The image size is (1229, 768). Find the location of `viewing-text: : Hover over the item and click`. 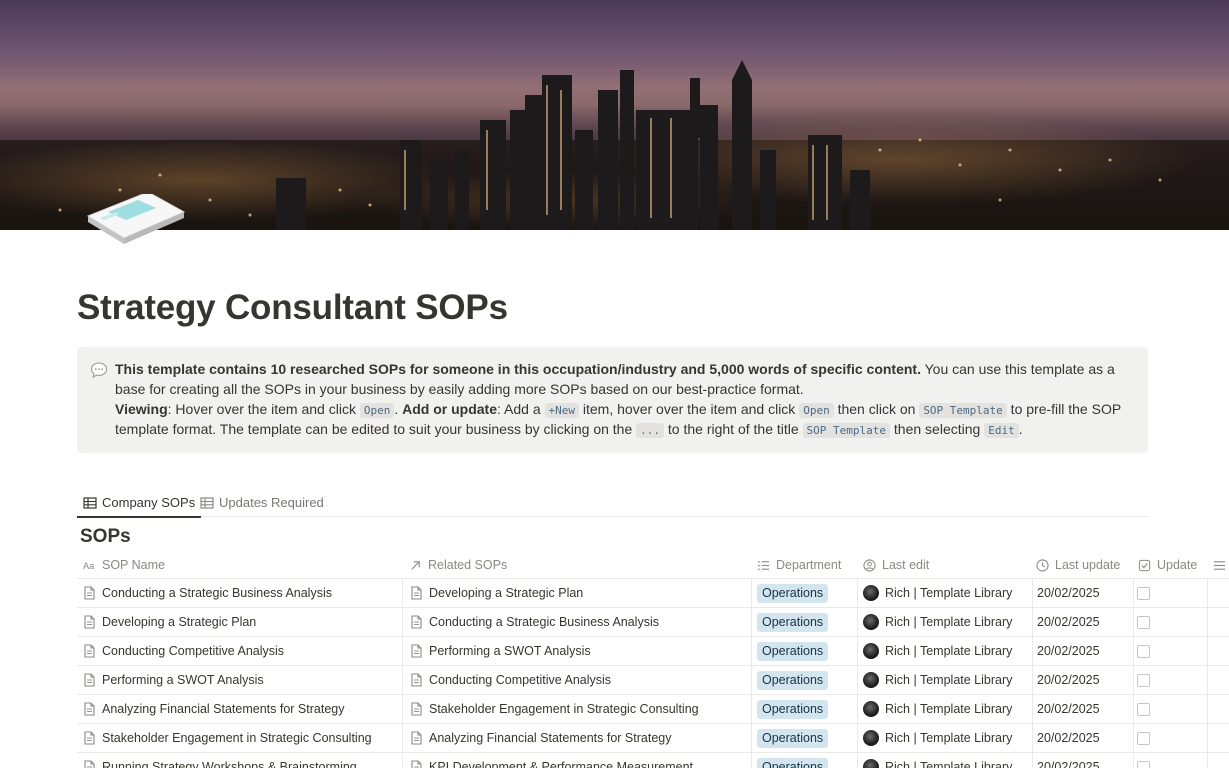

viewing-text: : Hover over the item and click is located at coordinates (263, 408).